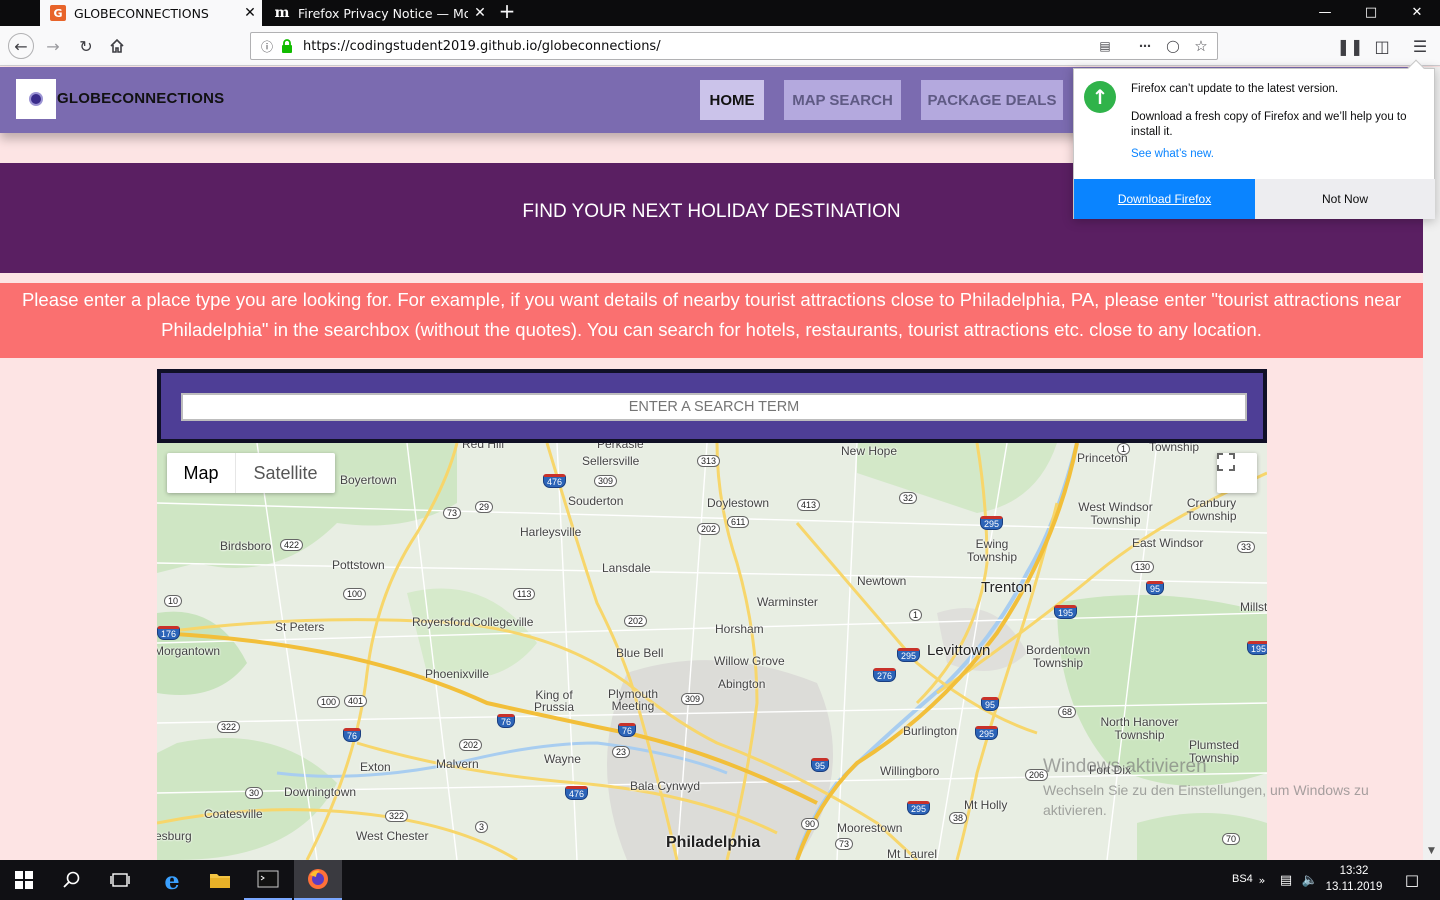  Describe the element at coordinates (640, 653) in the screenshot. I see `map-place-label: Blue Bell` at that location.